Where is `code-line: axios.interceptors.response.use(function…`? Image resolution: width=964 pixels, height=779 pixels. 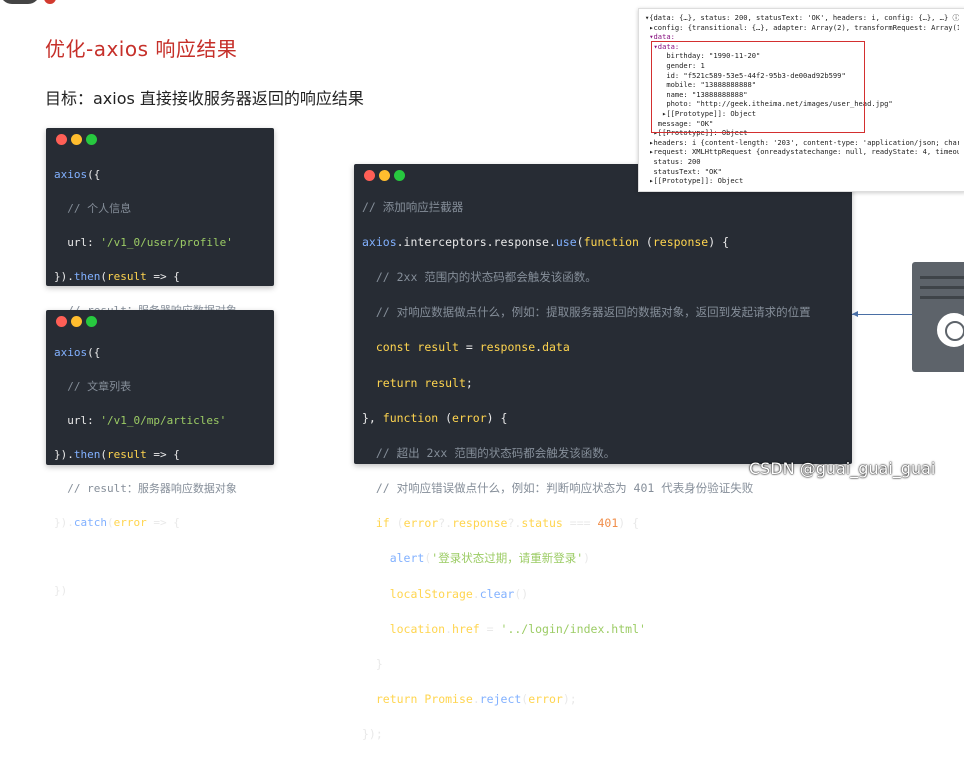
code-line: axios.interceptors.response.use(function… is located at coordinates (546, 241).